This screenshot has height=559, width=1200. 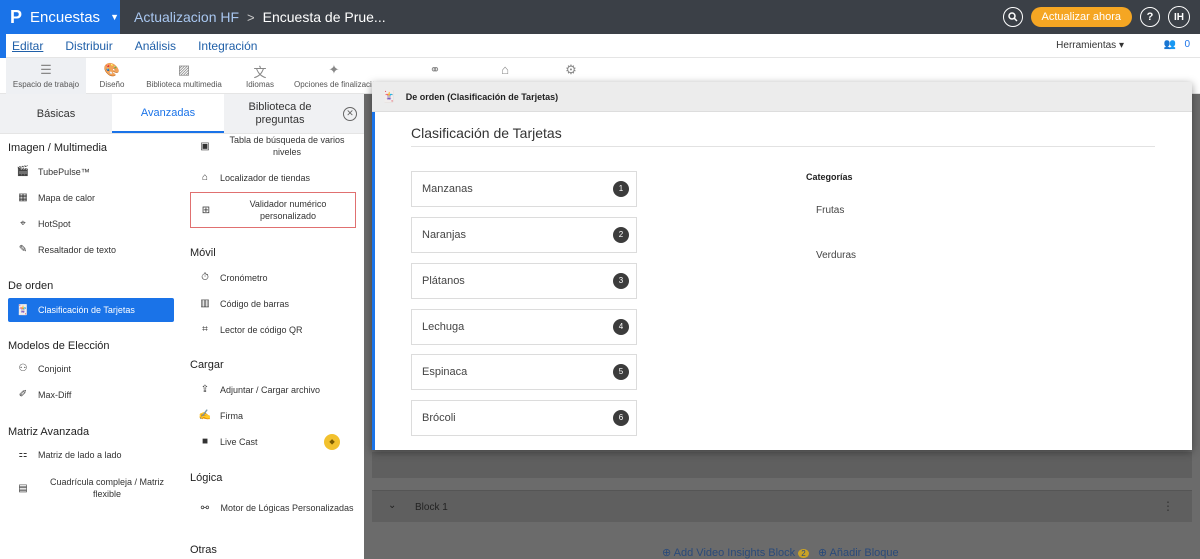 What do you see at coordinates (227, 46) in the screenshot?
I see `menu-integration: Integración` at bounding box center [227, 46].